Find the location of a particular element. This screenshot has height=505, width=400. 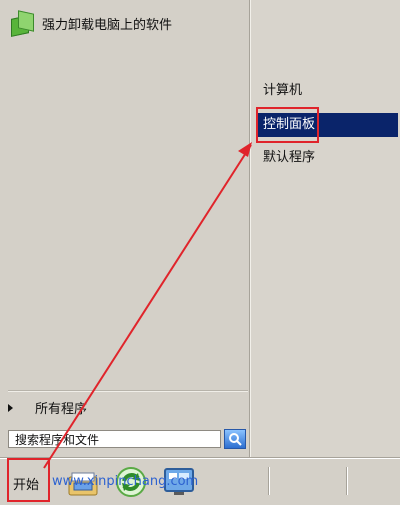

all-programs-label: 所有程序 is located at coordinates (61, 409).